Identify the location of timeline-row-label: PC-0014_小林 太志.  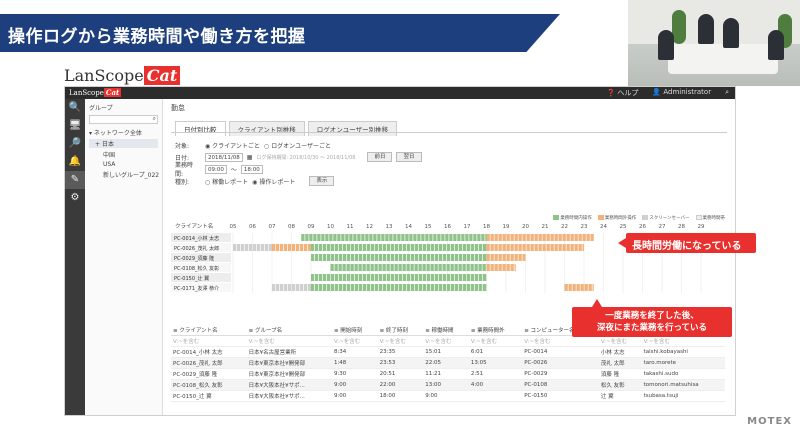
(196, 238).